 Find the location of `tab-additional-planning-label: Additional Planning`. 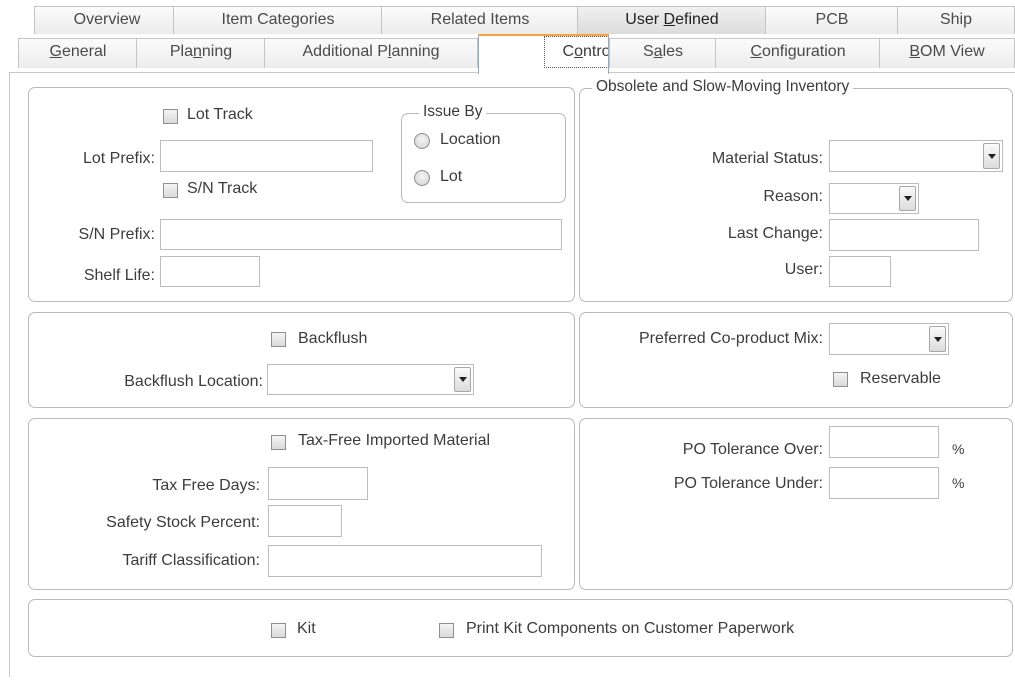

tab-additional-planning-label: Additional Planning is located at coordinates (371, 51).